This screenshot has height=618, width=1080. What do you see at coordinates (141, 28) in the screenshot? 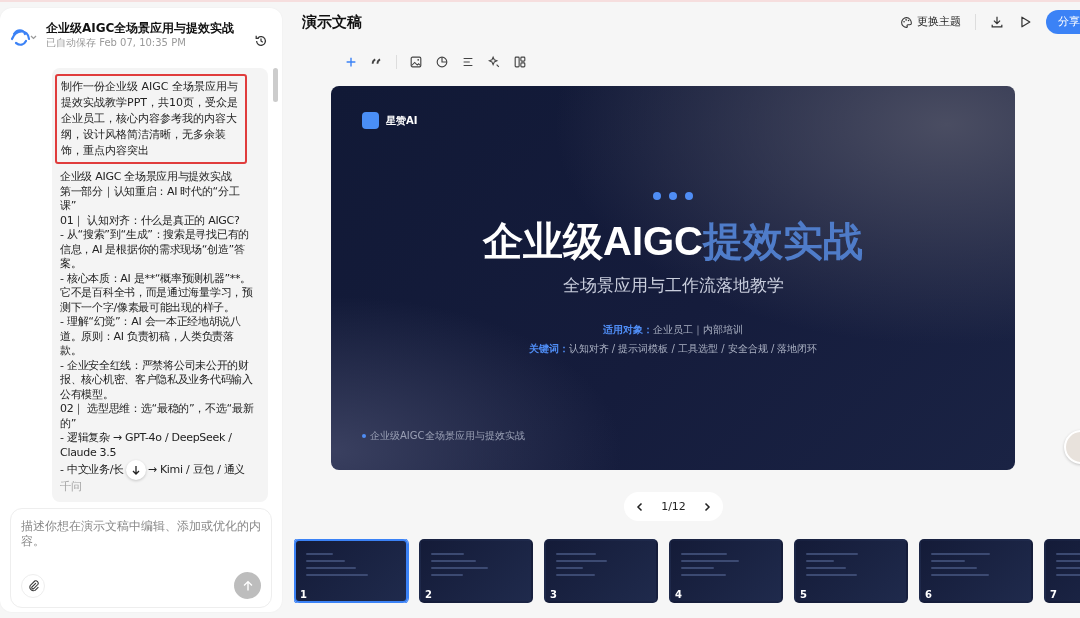
I see `document-title: 企业级AIGC全场景应用与提效实战` at bounding box center [141, 28].